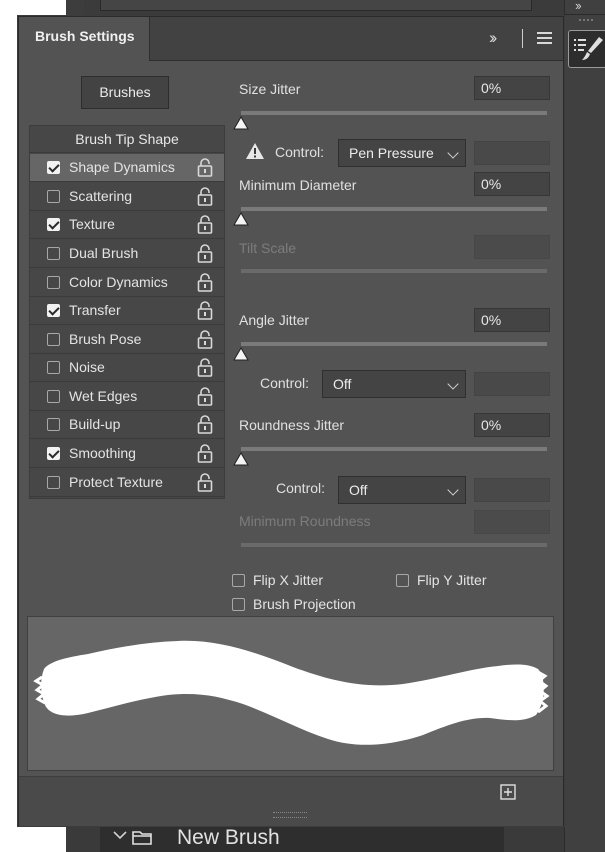  What do you see at coordinates (103, 396) in the screenshot?
I see `sidebar-item-label: Wet Edges` at bounding box center [103, 396].